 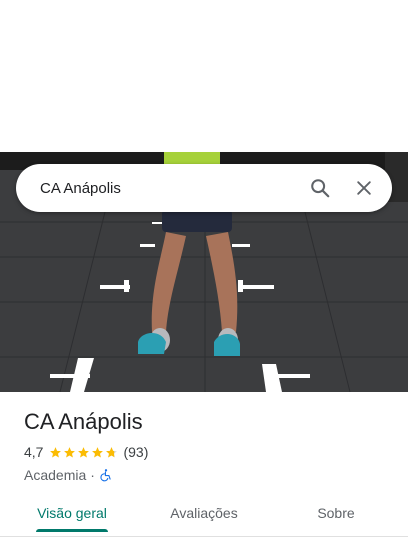 What do you see at coordinates (112, 451) in the screenshot?
I see `star-partial-icon` at bounding box center [112, 451].